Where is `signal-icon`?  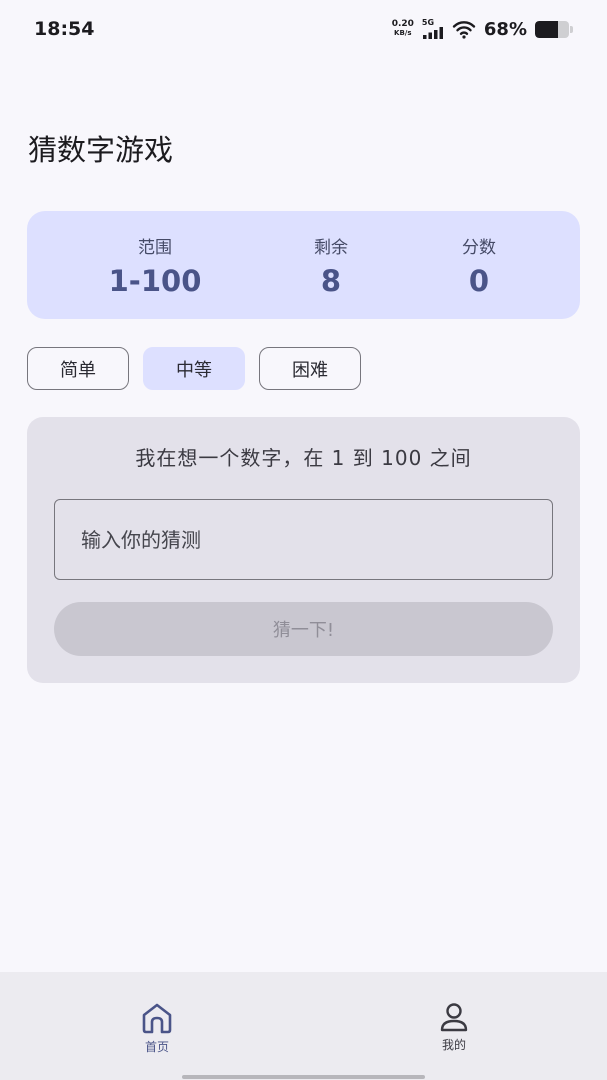 signal-icon is located at coordinates (432, 33).